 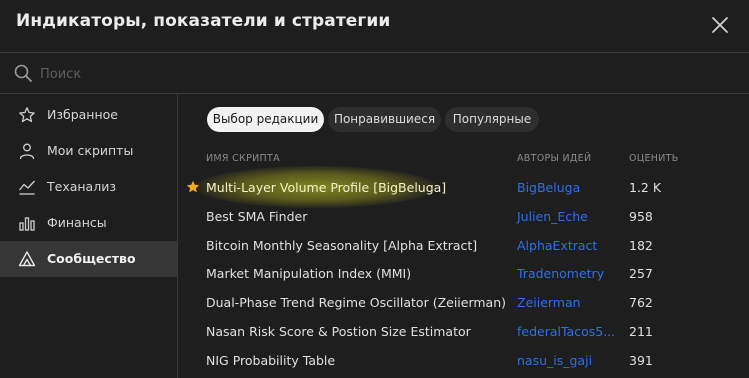 What do you see at coordinates (492, 119) in the screenshot?
I see `tab-popular: Популярные` at bounding box center [492, 119].